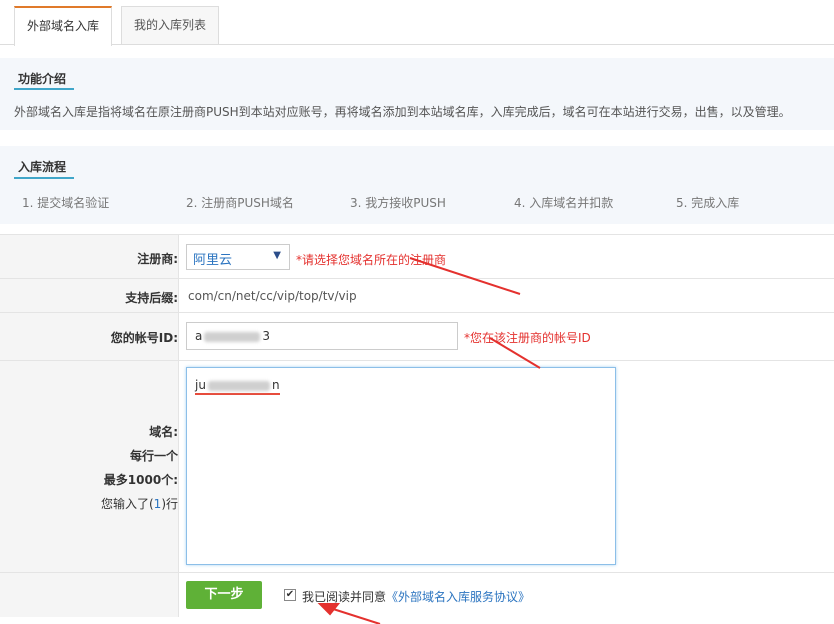  Describe the element at coordinates (527, 338) in the screenshot. I see `account-hint: *您在该注册商的帐号ID` at that location.